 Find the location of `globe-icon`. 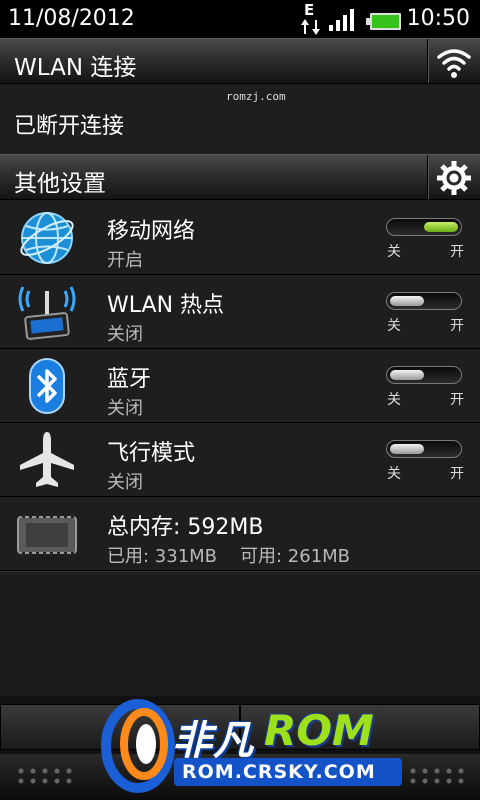

globe-icon is located at coordinates (47, 238).